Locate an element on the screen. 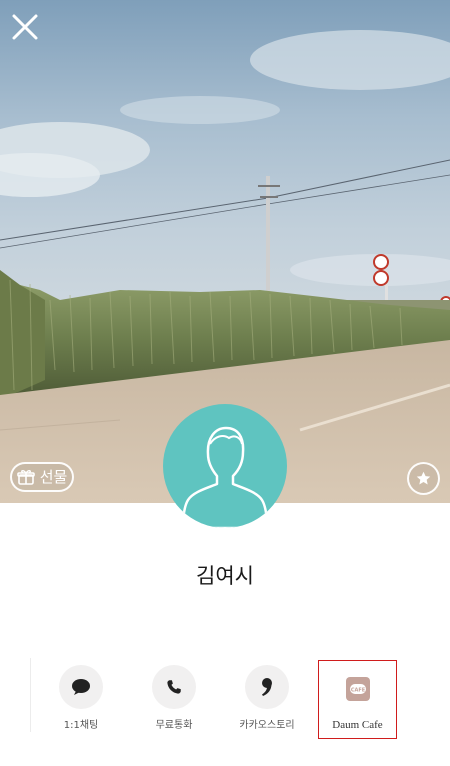 The image size is (450, 766). kakaostory-label: 카카오스토리 is located at coordinates (267, 725).